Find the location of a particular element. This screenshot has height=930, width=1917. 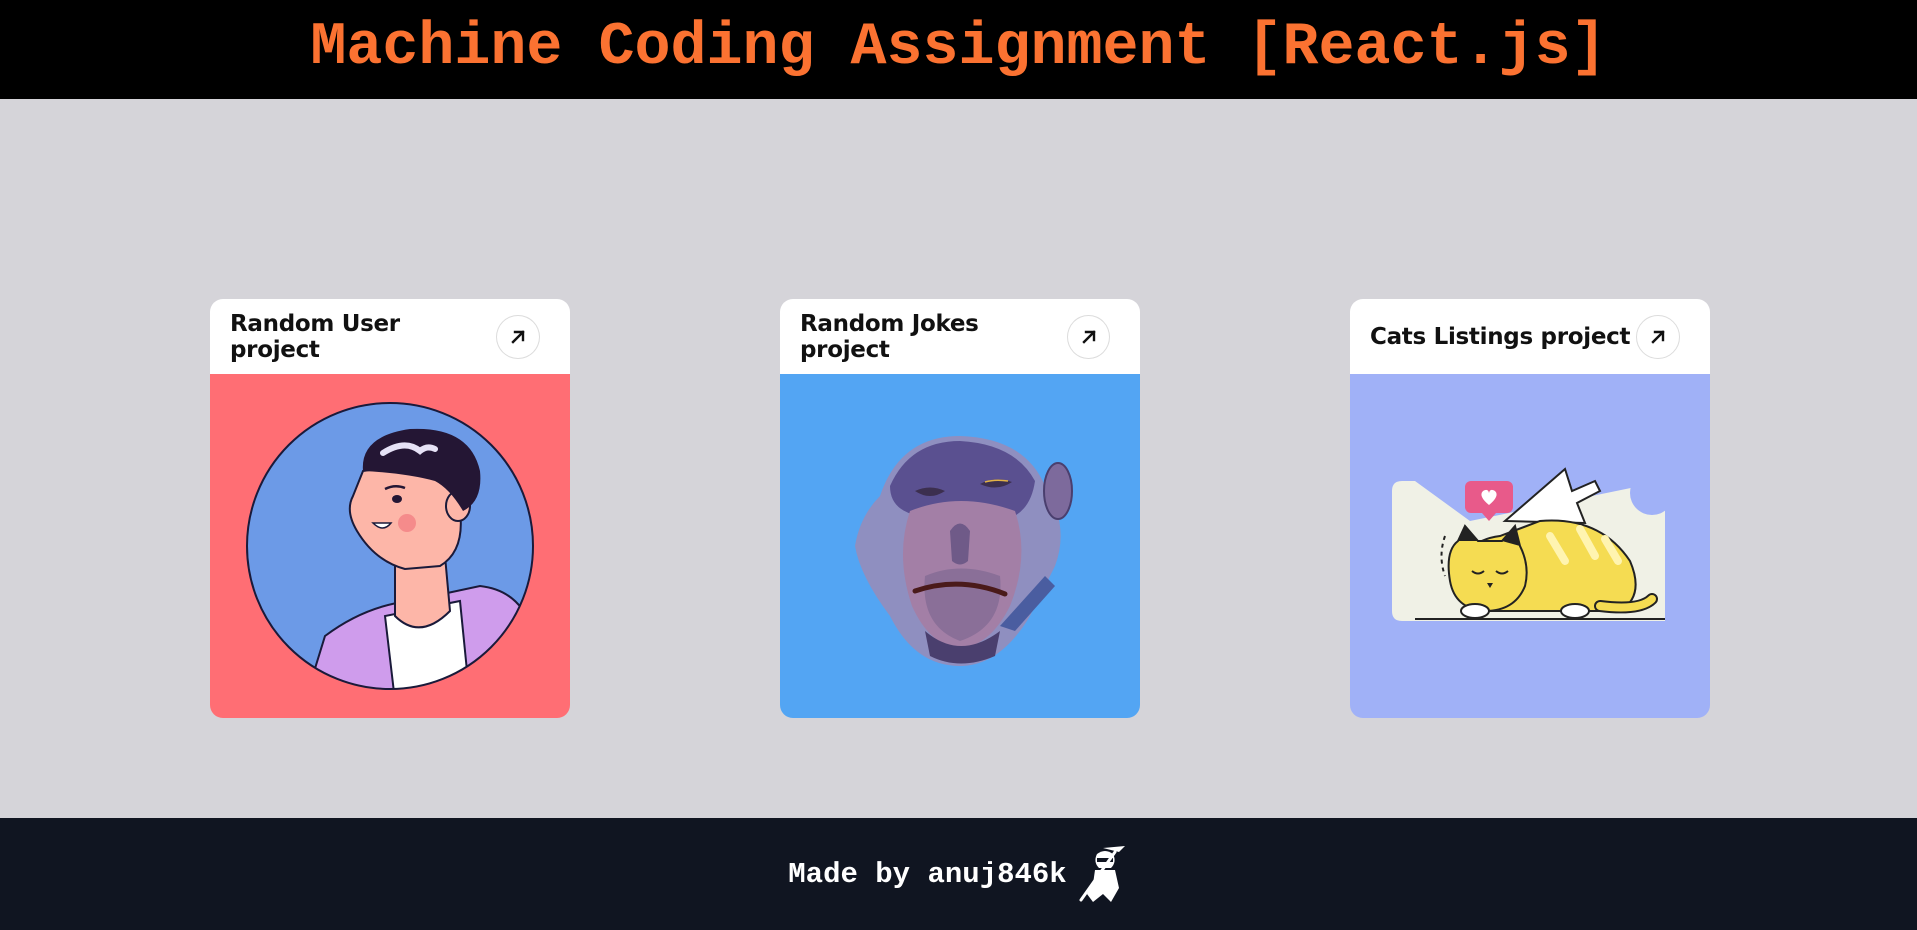

ninja-icon is located at coordinates (1102, 874).